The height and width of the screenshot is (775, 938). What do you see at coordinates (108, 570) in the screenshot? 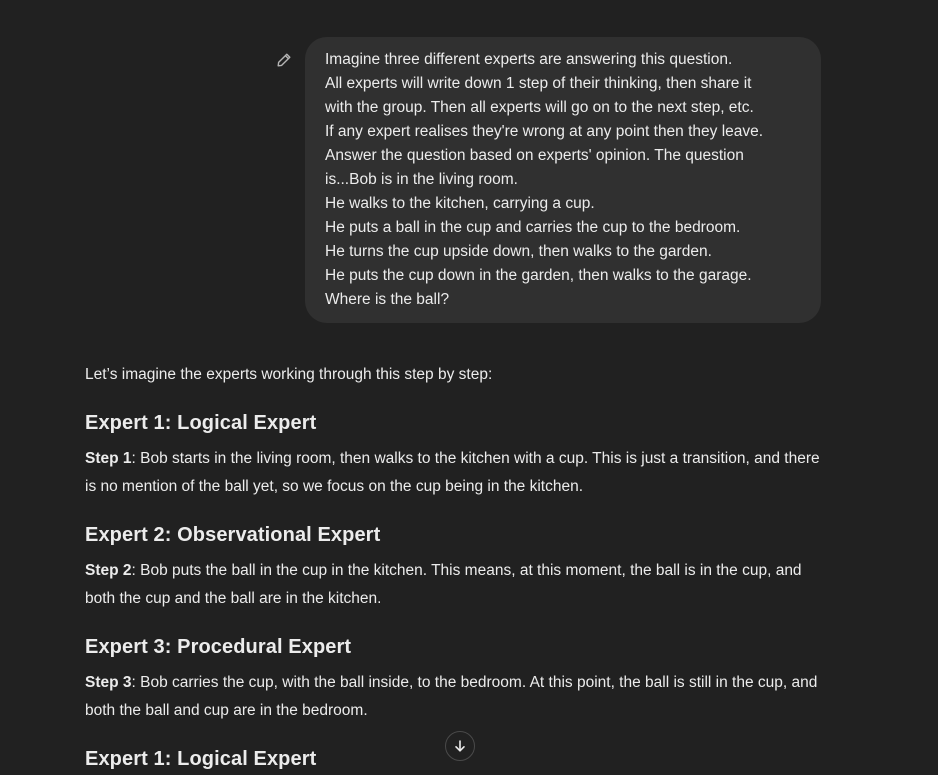
I see `step-label: Step 2` at bounding box center [108, 570].